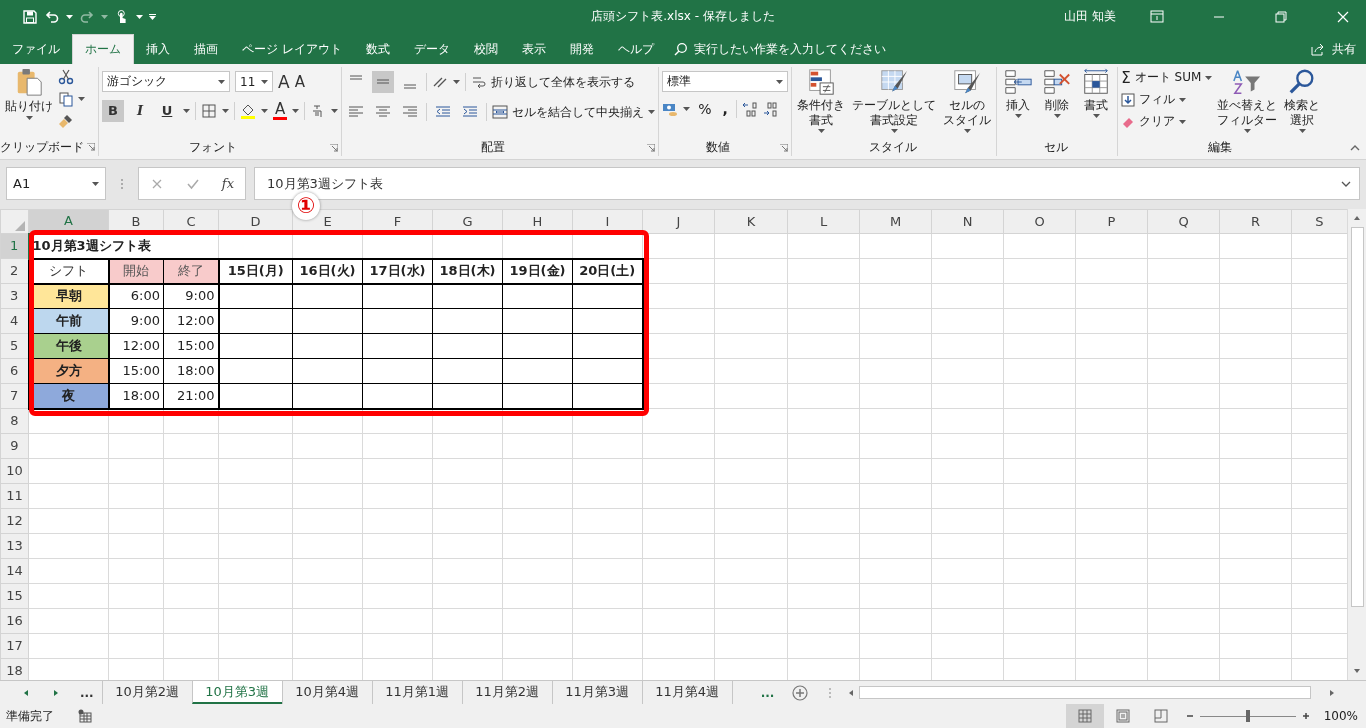  What do you see at coordinates (581, 49) in the screenshot?
I see `ribbon-tab: 開発` at bounding box center [581, 49].